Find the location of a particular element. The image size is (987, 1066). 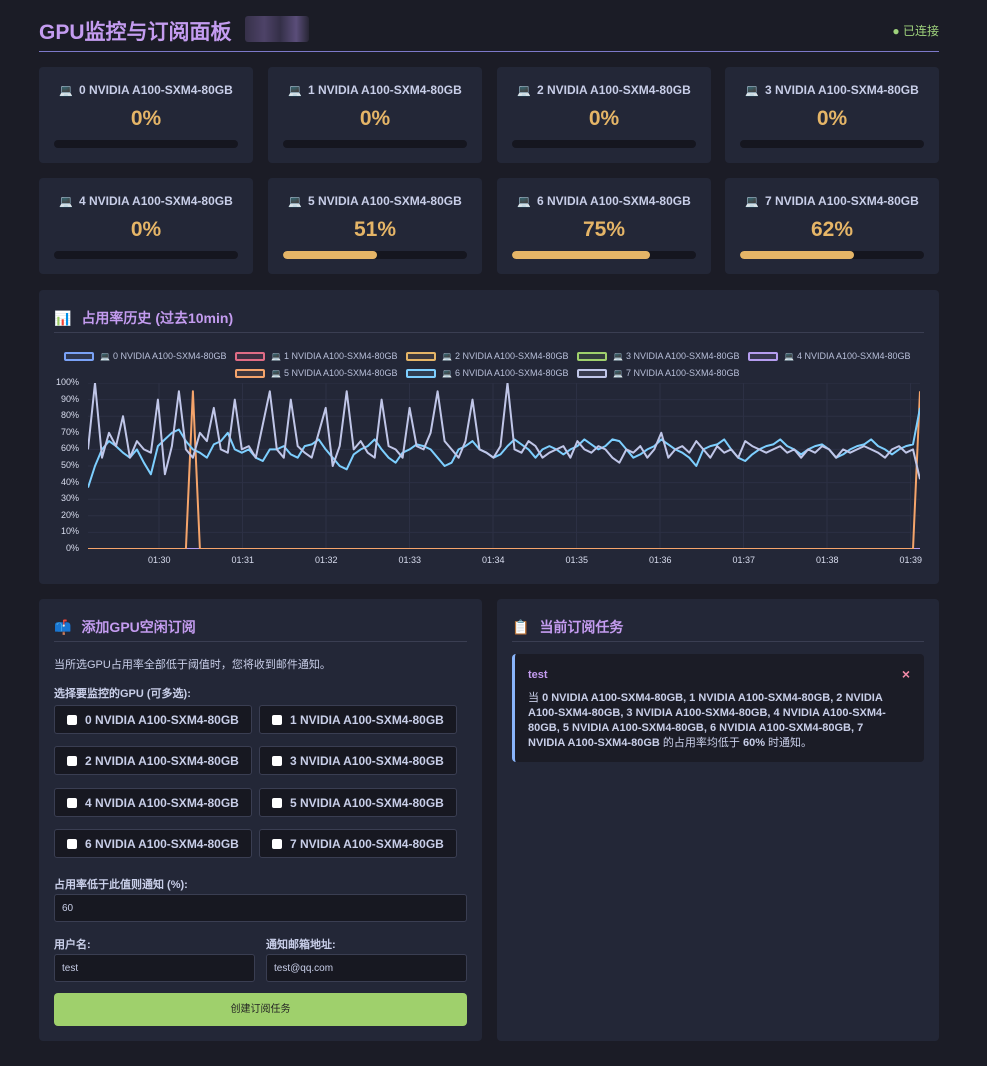

gpu-card-0: 💻 0 NVIDIA A100-SXM4-80GB 0% is located at coordinates (146, 115).